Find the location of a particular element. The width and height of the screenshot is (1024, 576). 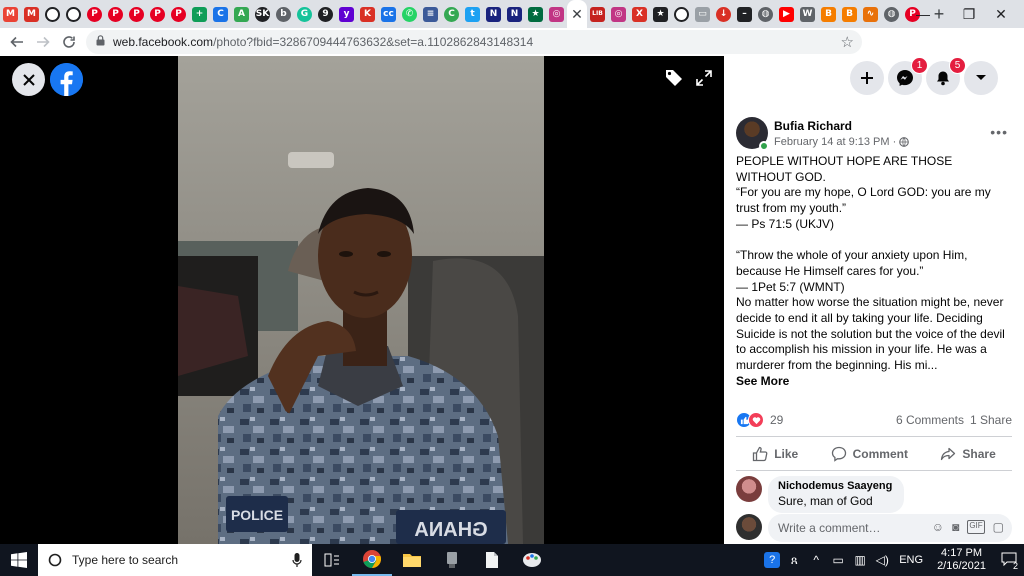

microphone-icon is located at coordinates (297, 560).